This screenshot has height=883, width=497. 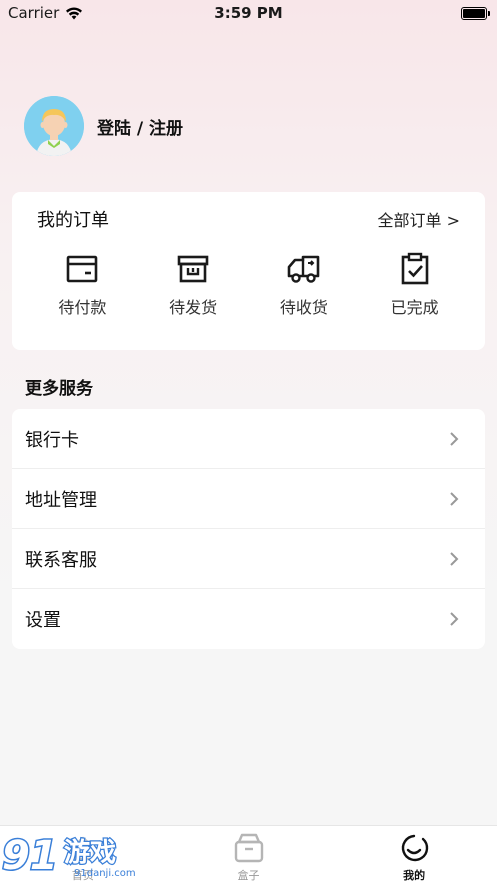 What do you see at coordinates (414, 268) in the screenshot?
I see `clipboard-check-icon` at bounding box center [414, 268].